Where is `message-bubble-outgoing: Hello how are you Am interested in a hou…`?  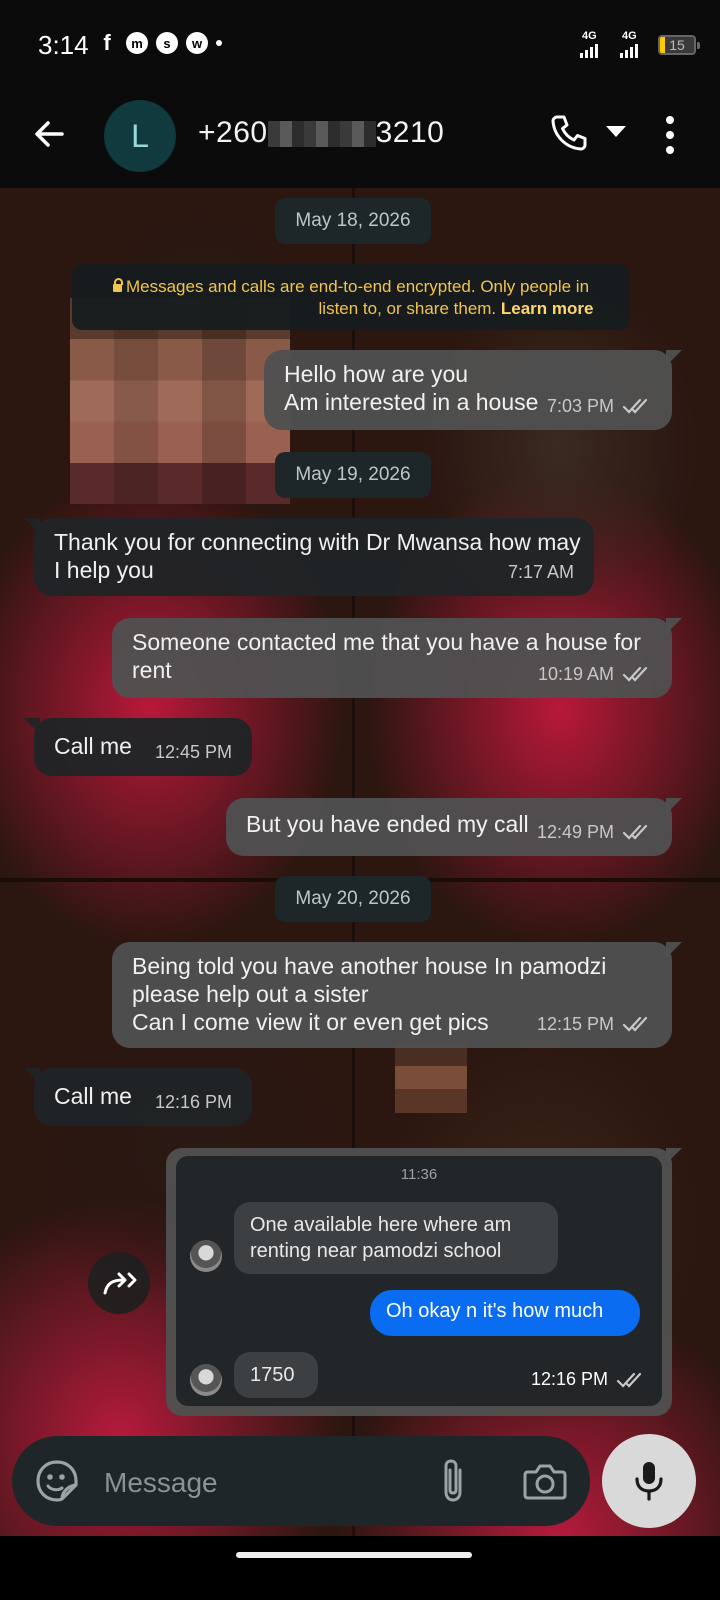 message-bubble-outgoing: Hello how are you Am interested in a hou… is located at coordinates (473, 390).